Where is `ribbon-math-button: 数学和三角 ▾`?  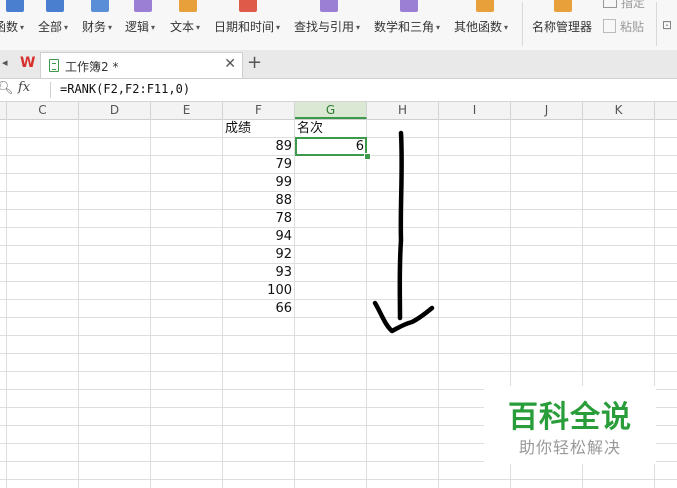 ribbon-math-button: 数学和三角 ▾ is located at coordinates (411, 25).